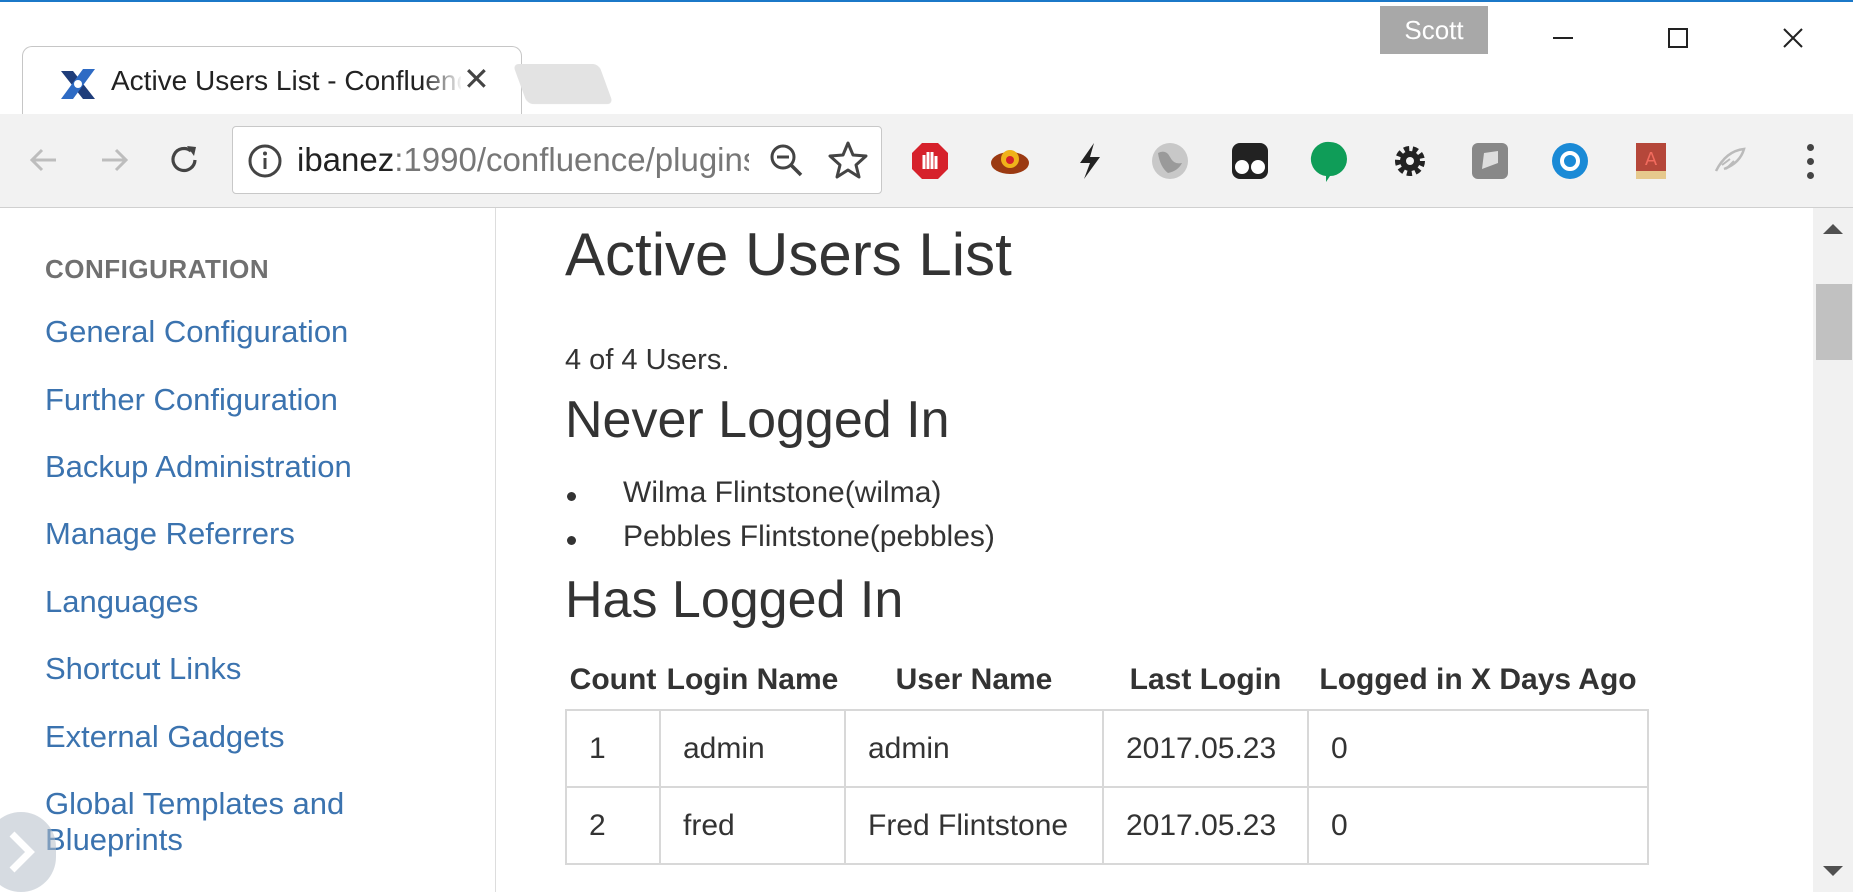 This screenshot has height=892, width=1853. What do you see at coordinates (255, 332) in the screenshot?
I see `sidebar-item-general-configuration: General Configuration` at bounding box center [255, 332].